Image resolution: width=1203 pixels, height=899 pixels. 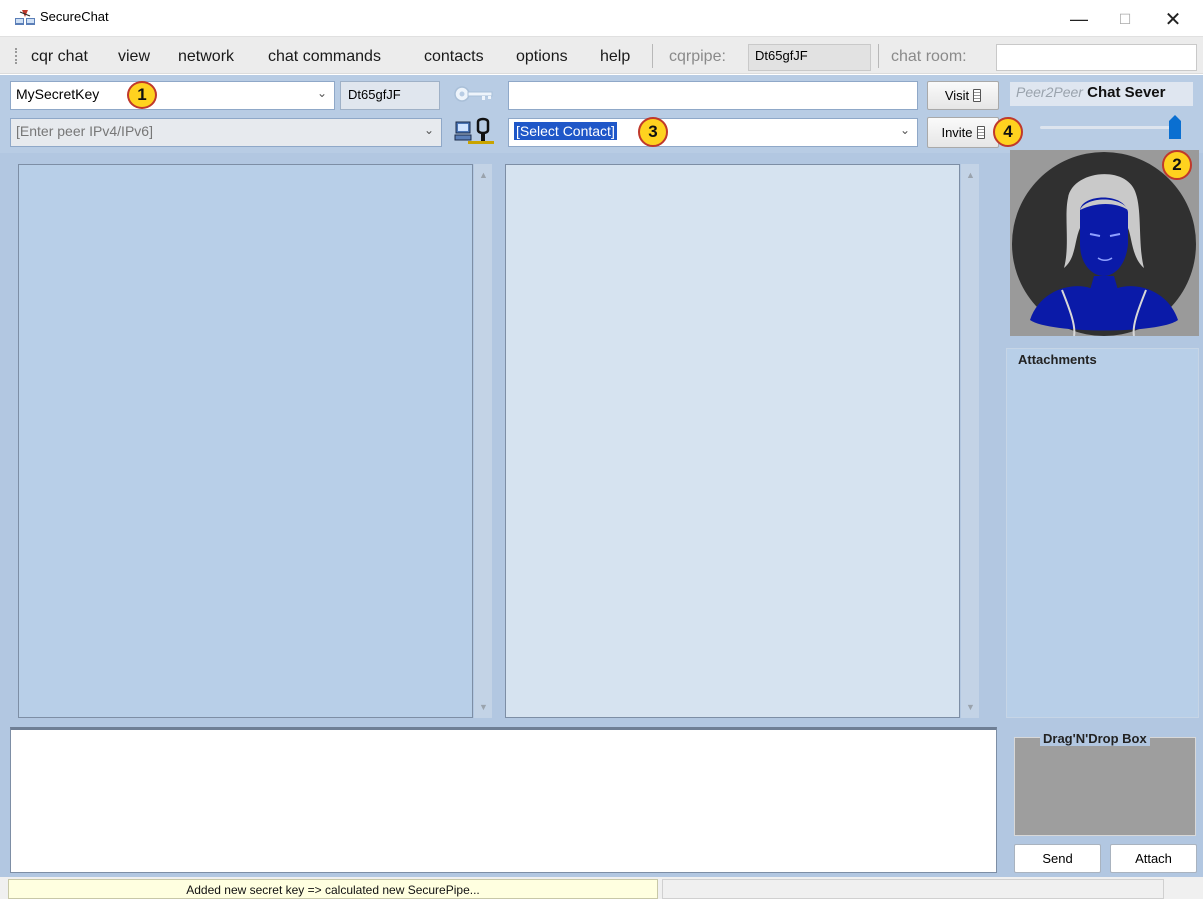 I want to click on invite-button: Invite, so click(x=963, y=132).